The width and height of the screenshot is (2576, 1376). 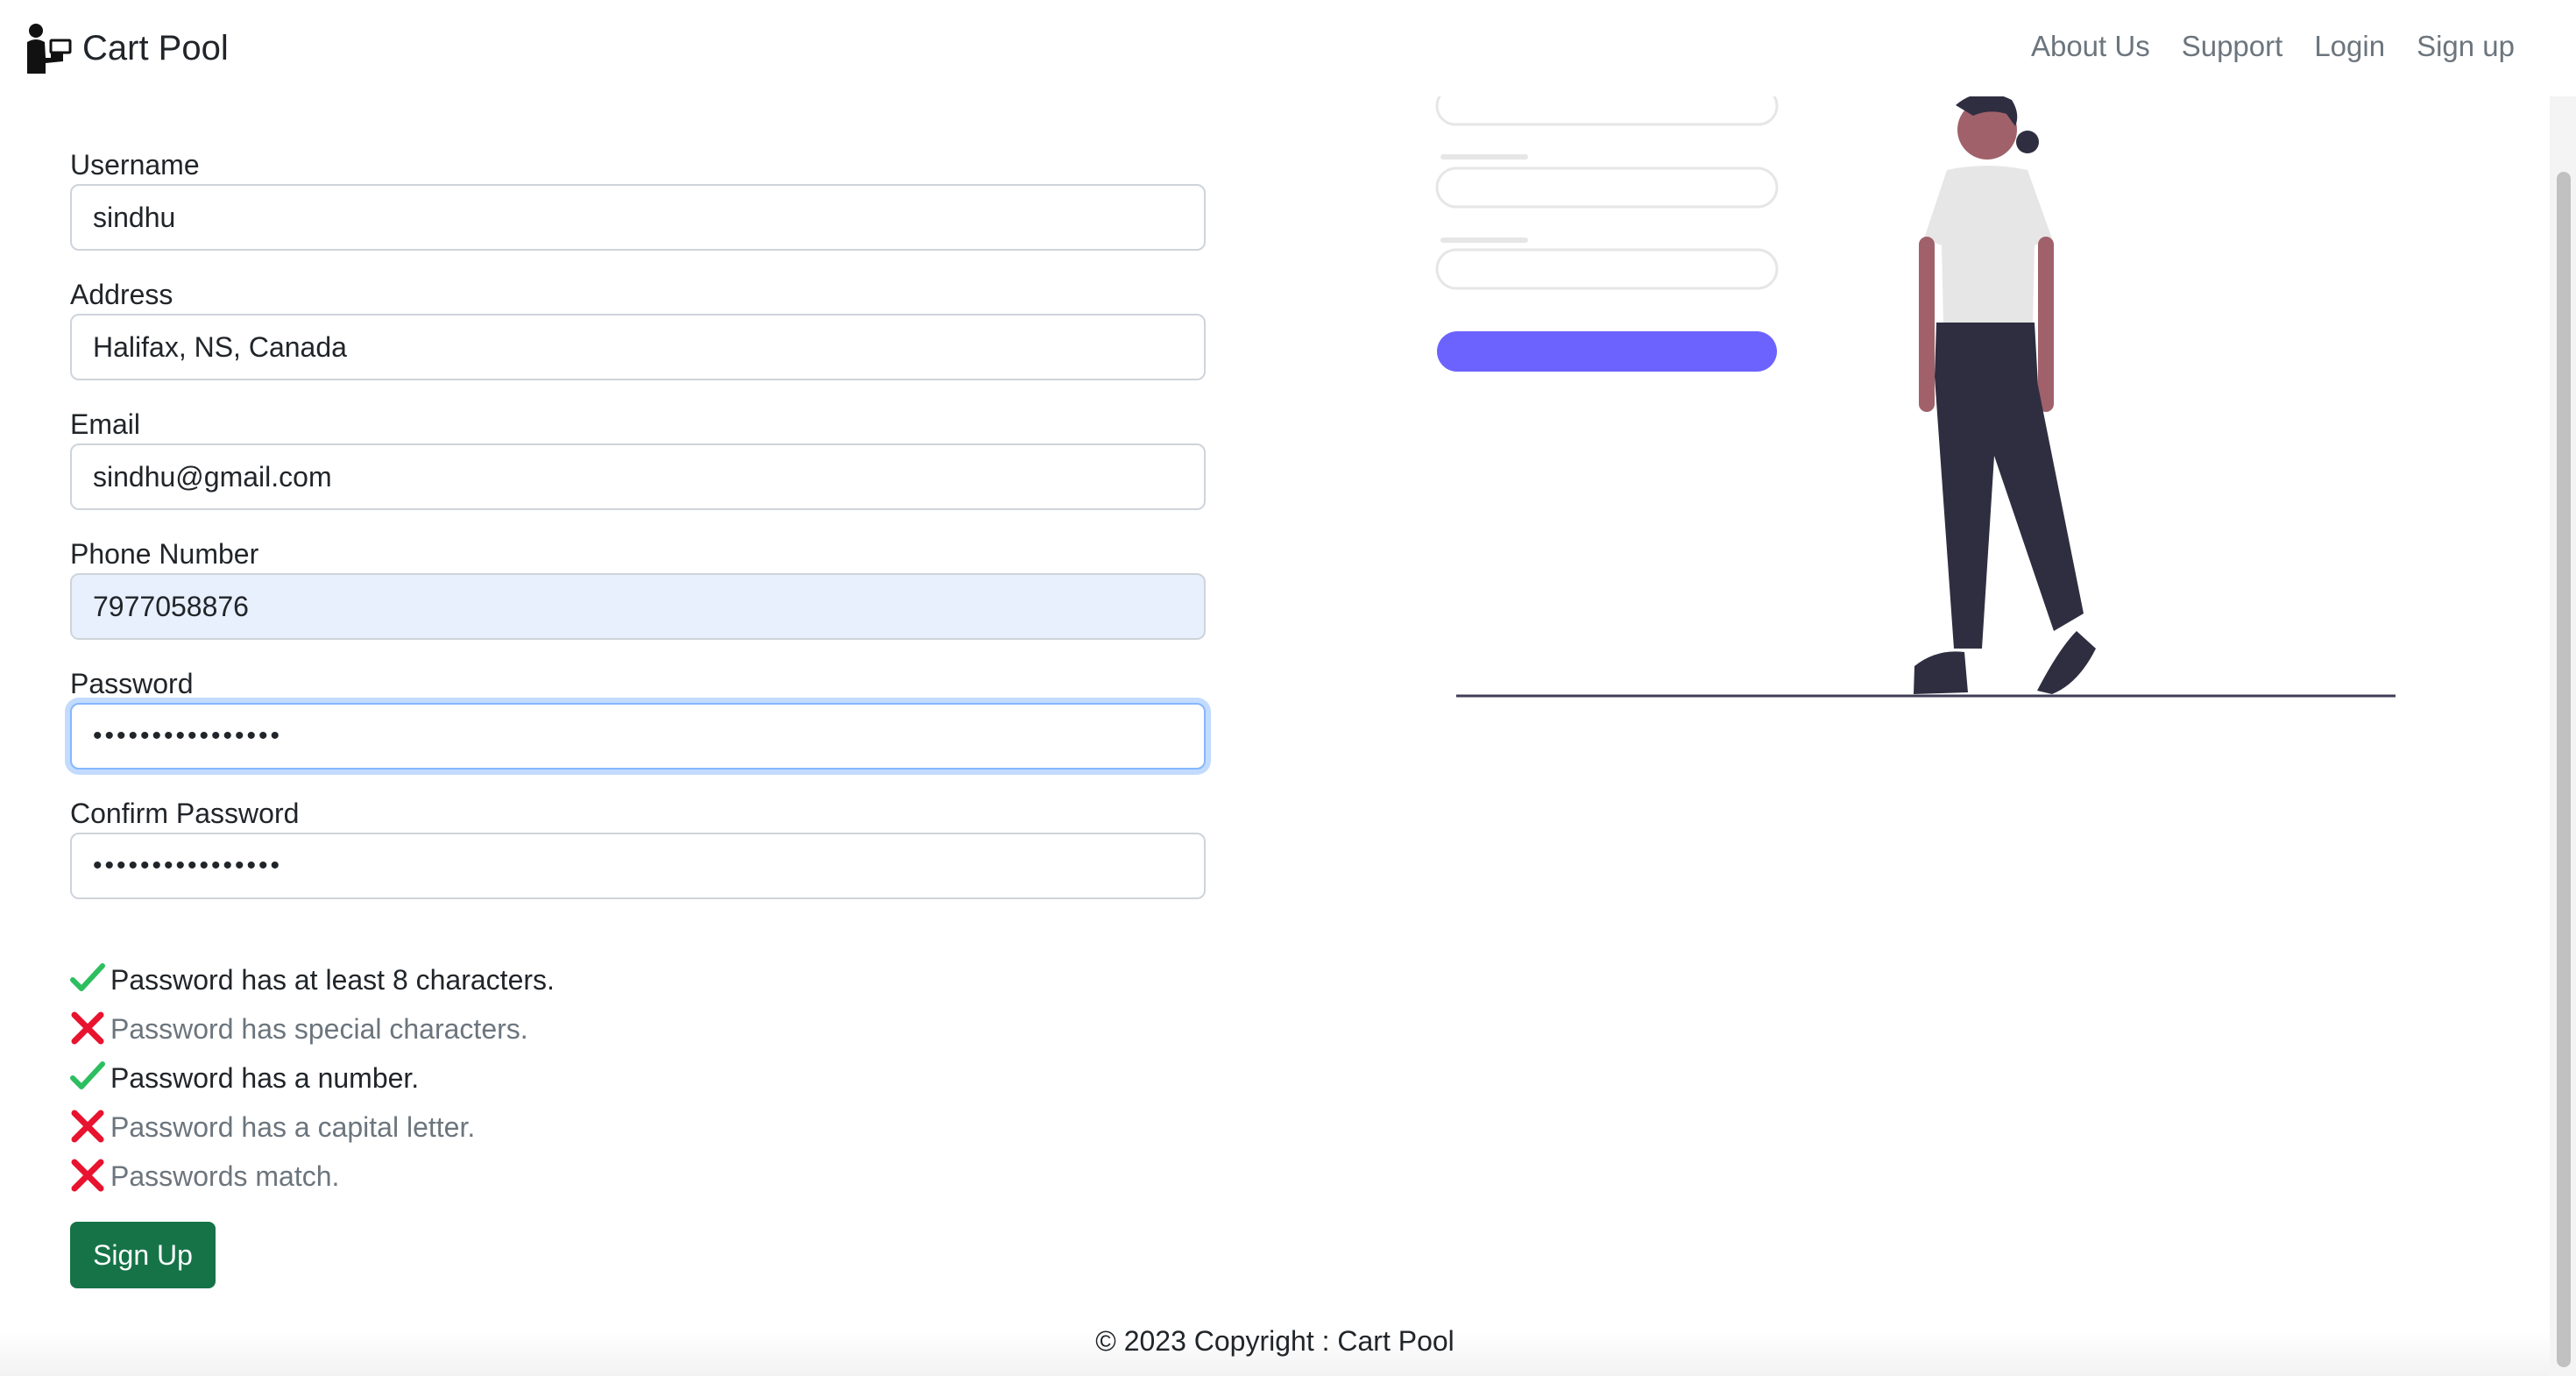 I want to click on confirm-password-input, so click(x=638, y=866).